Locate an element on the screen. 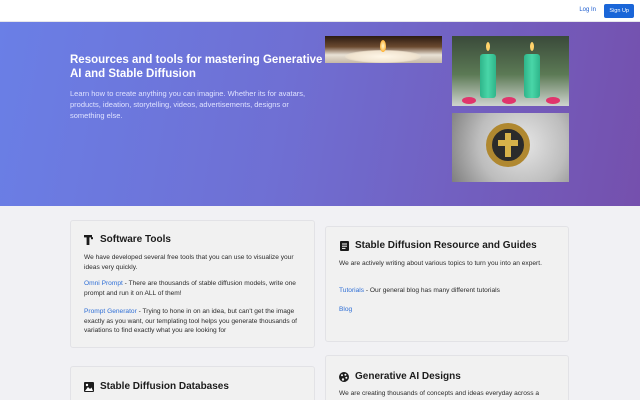 The width and height of the screenshot is (640, 400). designs-heading: Generative AI Designs is located at coordinates (400, 376).